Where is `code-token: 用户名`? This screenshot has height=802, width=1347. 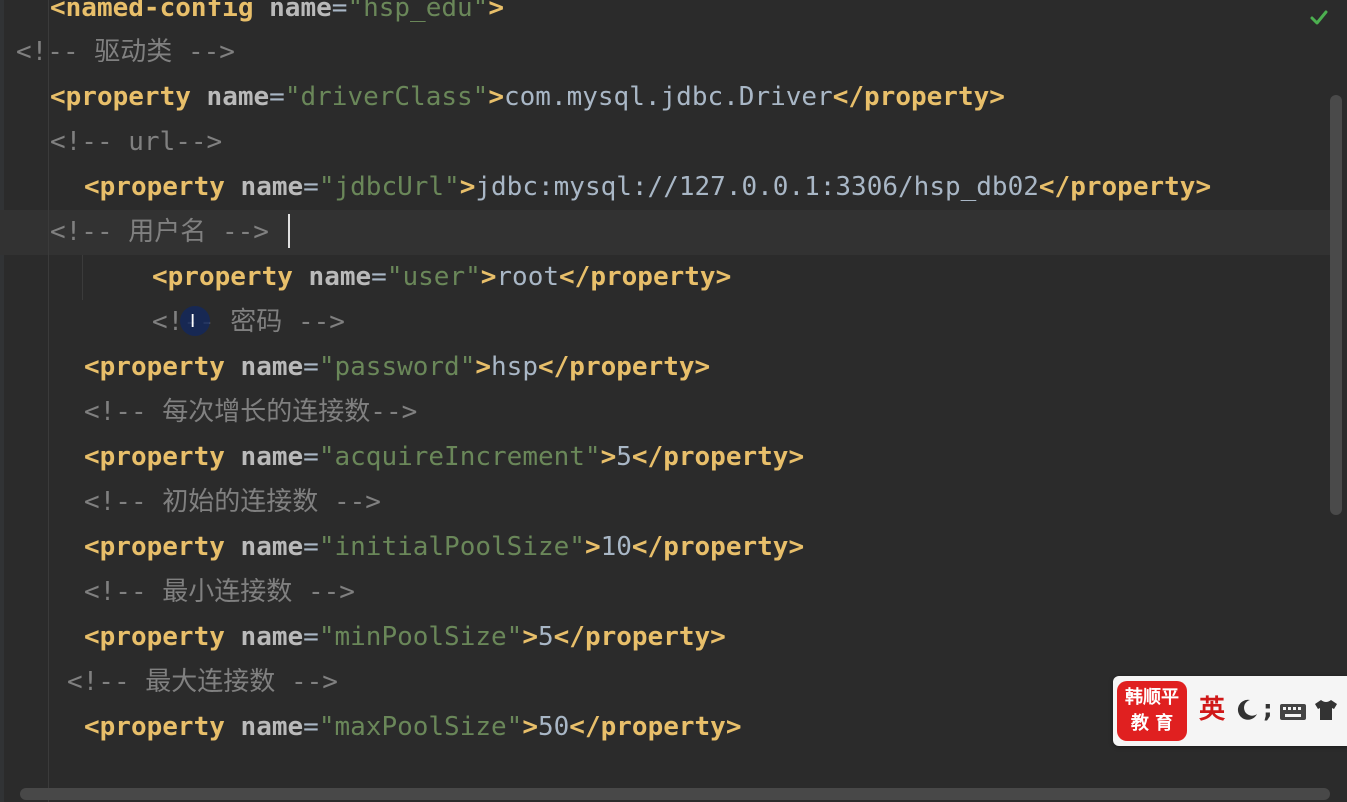 code-token: 用户名 is located at coordinates (167, 232).